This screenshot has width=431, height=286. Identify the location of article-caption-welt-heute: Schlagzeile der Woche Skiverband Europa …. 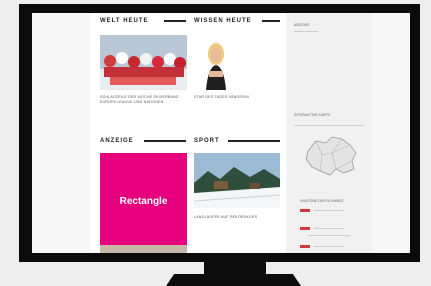
(140, 100).